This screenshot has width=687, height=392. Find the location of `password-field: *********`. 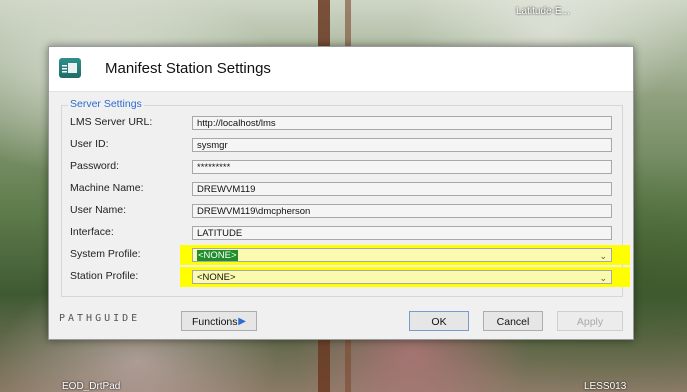

password-field: ********* is located at coordinates (402, 167).